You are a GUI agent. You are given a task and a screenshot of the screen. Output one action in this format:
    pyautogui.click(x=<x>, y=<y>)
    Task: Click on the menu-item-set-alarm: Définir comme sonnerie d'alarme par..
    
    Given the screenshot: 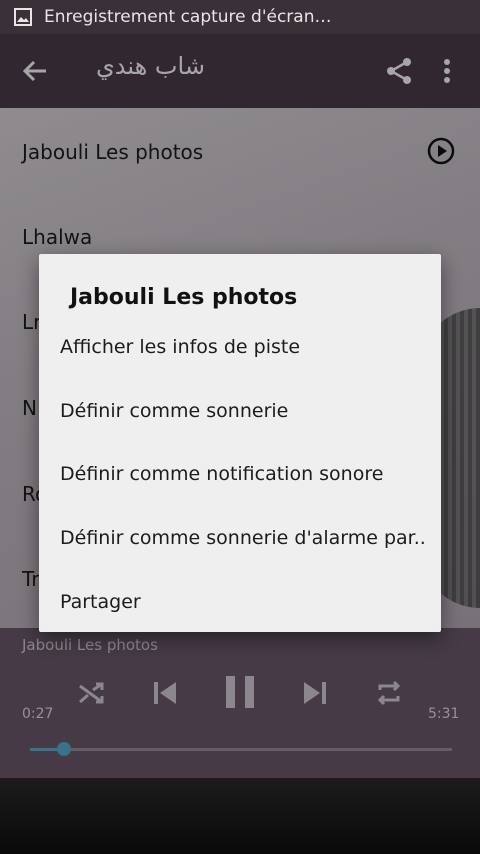 What is the action you would take?
    pyautogui.click(x=245, y=538)
    